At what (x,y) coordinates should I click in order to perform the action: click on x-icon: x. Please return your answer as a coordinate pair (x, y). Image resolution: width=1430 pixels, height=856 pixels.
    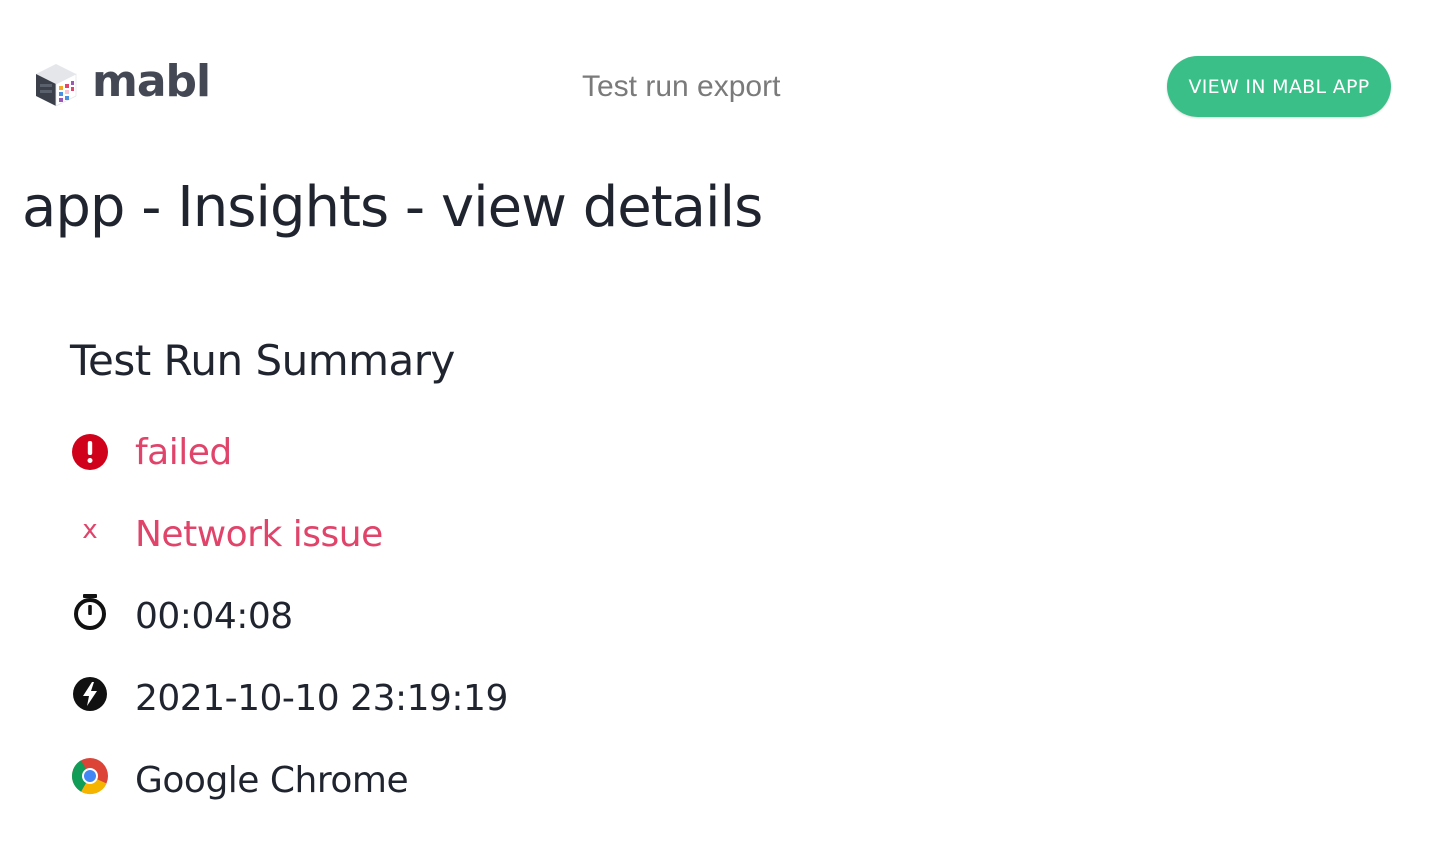
    Looking at the image, I should click on (90, 530).